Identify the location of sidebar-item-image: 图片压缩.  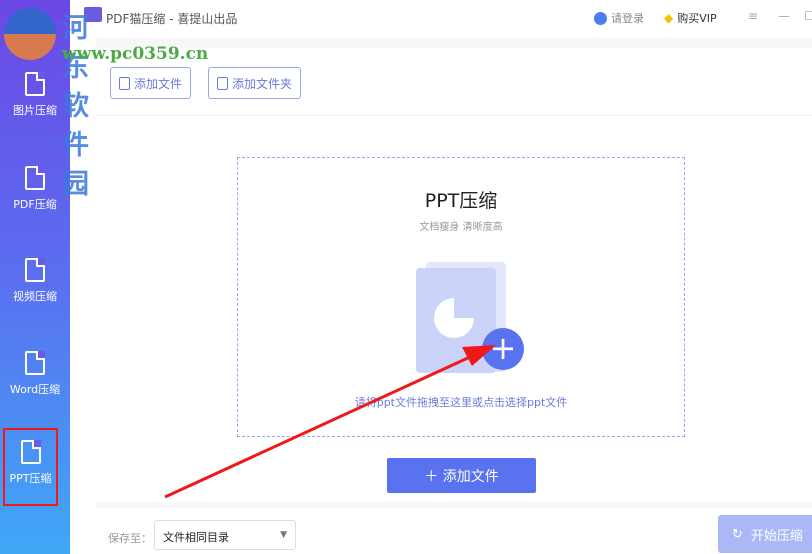
(35, 112).